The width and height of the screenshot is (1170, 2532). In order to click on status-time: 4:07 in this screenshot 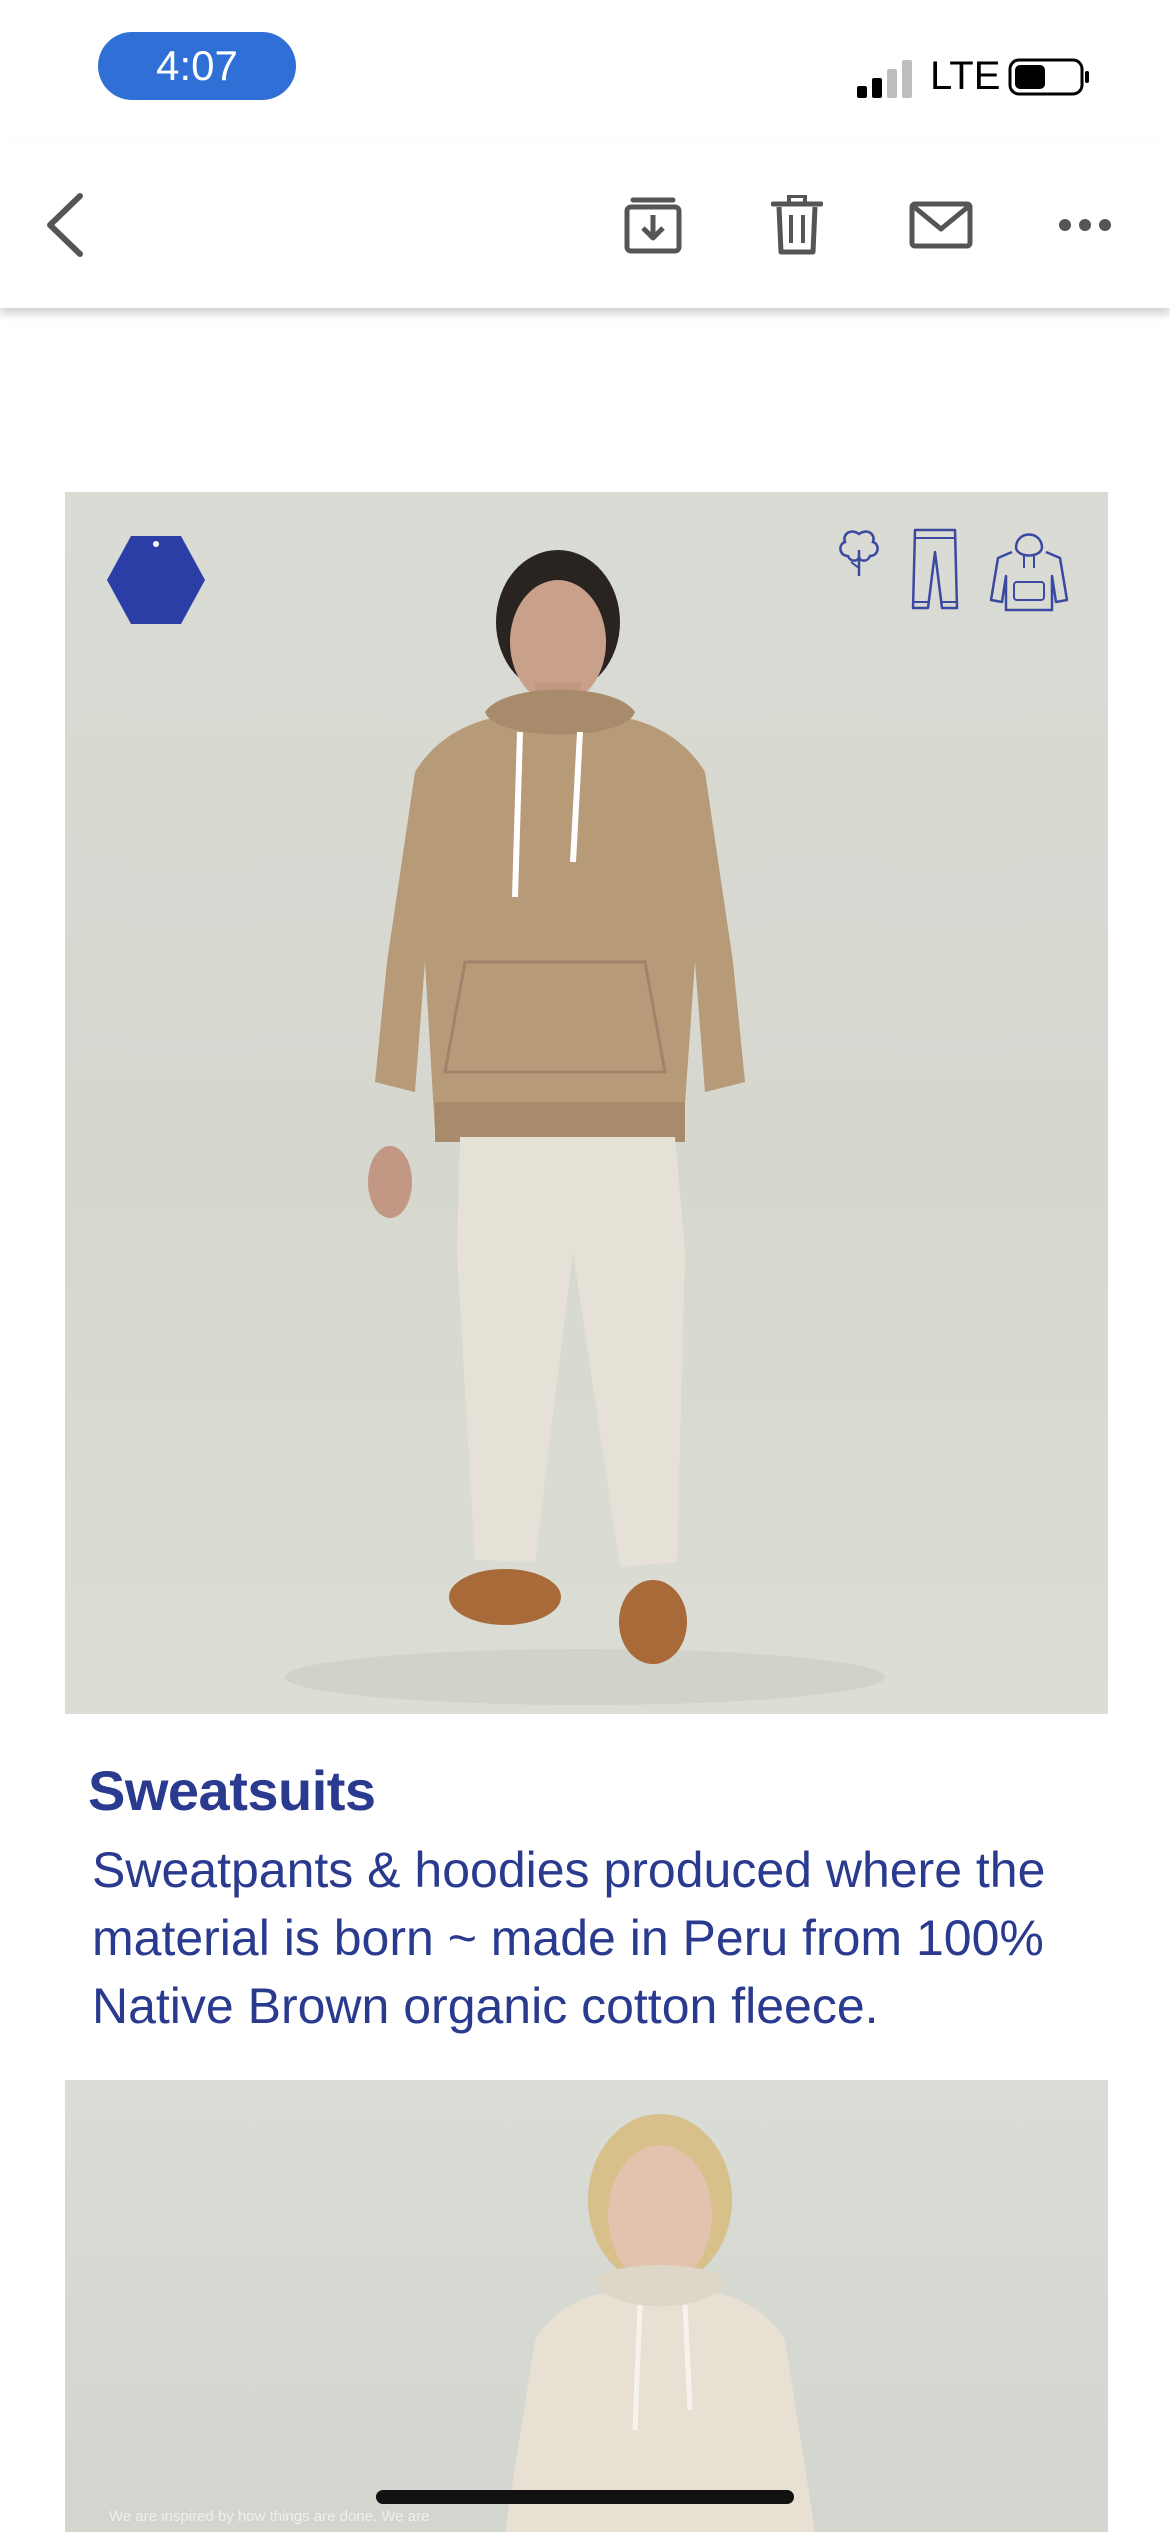, I will do `click(197, 66)`.